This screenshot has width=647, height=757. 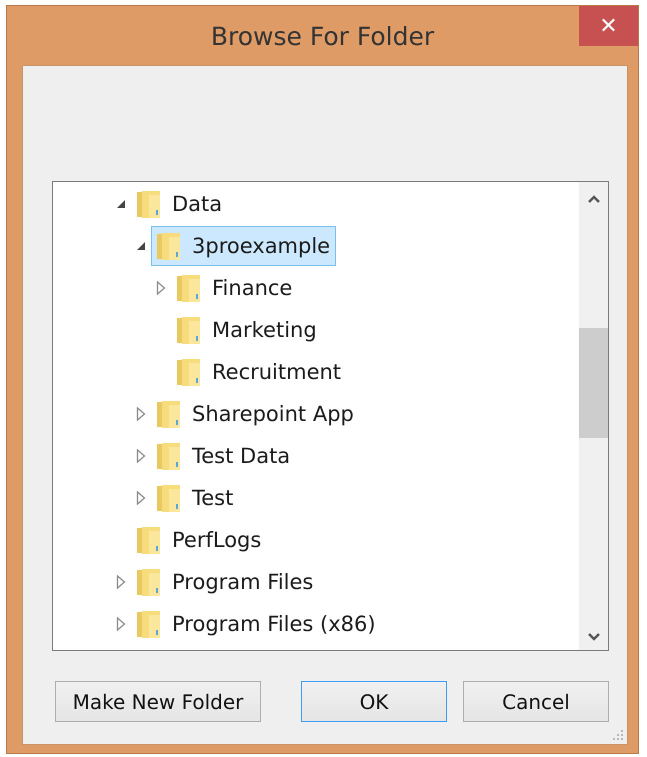 I want to click on tree-item: Test, so click(x=195, y=498).